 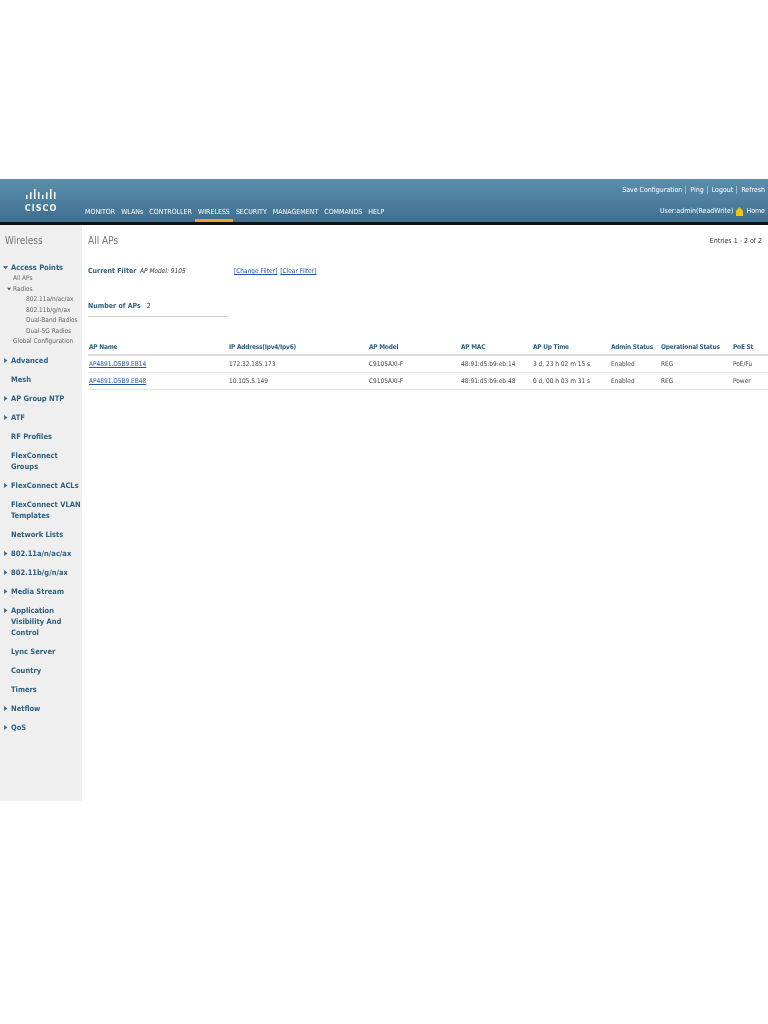 What do you see at coordinates (41, 207) in the screenshot?
I see `logo-text: CISCO` at bounding box center [41, 207].